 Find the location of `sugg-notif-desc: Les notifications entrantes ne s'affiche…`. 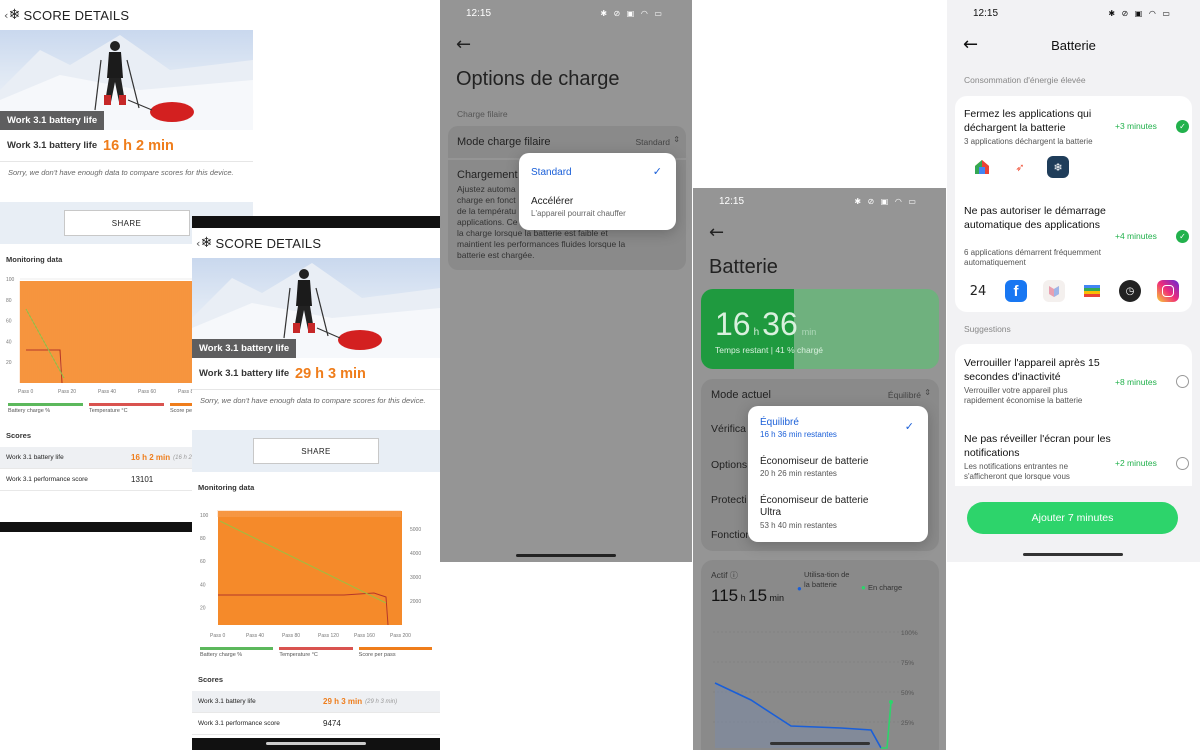

sugg-notif-desc: Les notifications entrantes ne s'affiche… is located at coordinates (1017, 471).